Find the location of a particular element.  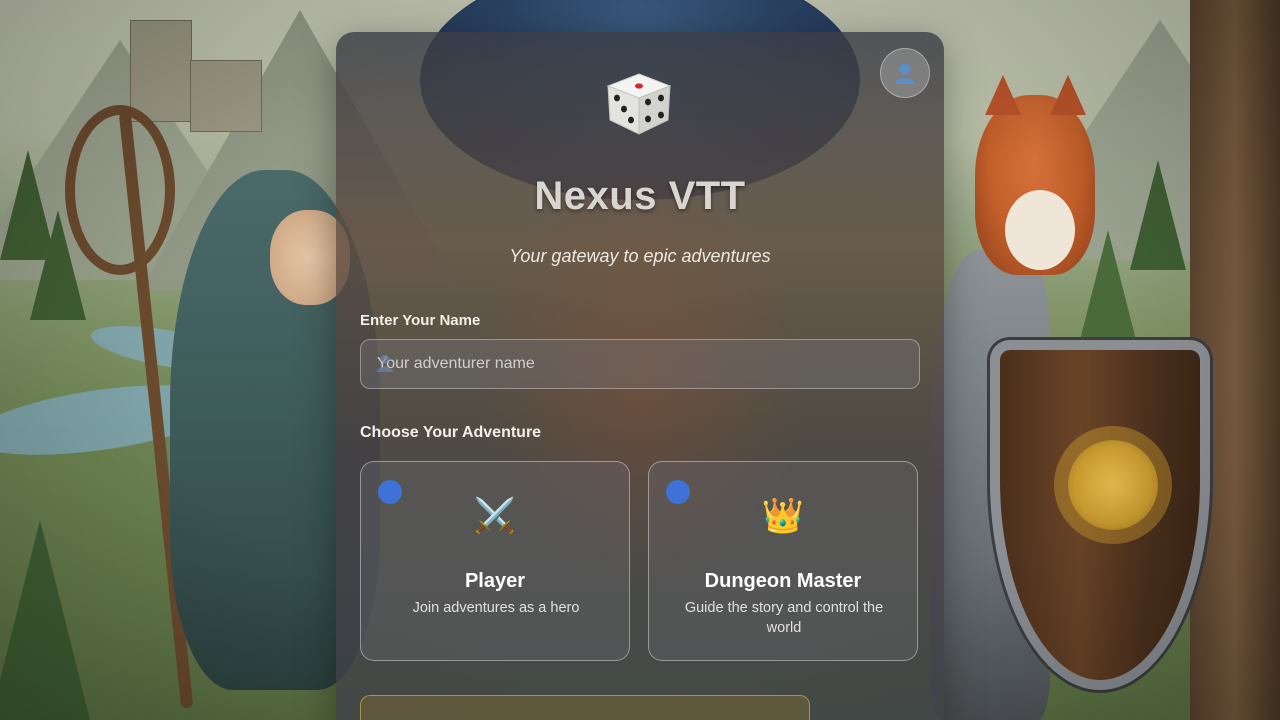

user-silhouette-icon is located at coordinates (905, 73).